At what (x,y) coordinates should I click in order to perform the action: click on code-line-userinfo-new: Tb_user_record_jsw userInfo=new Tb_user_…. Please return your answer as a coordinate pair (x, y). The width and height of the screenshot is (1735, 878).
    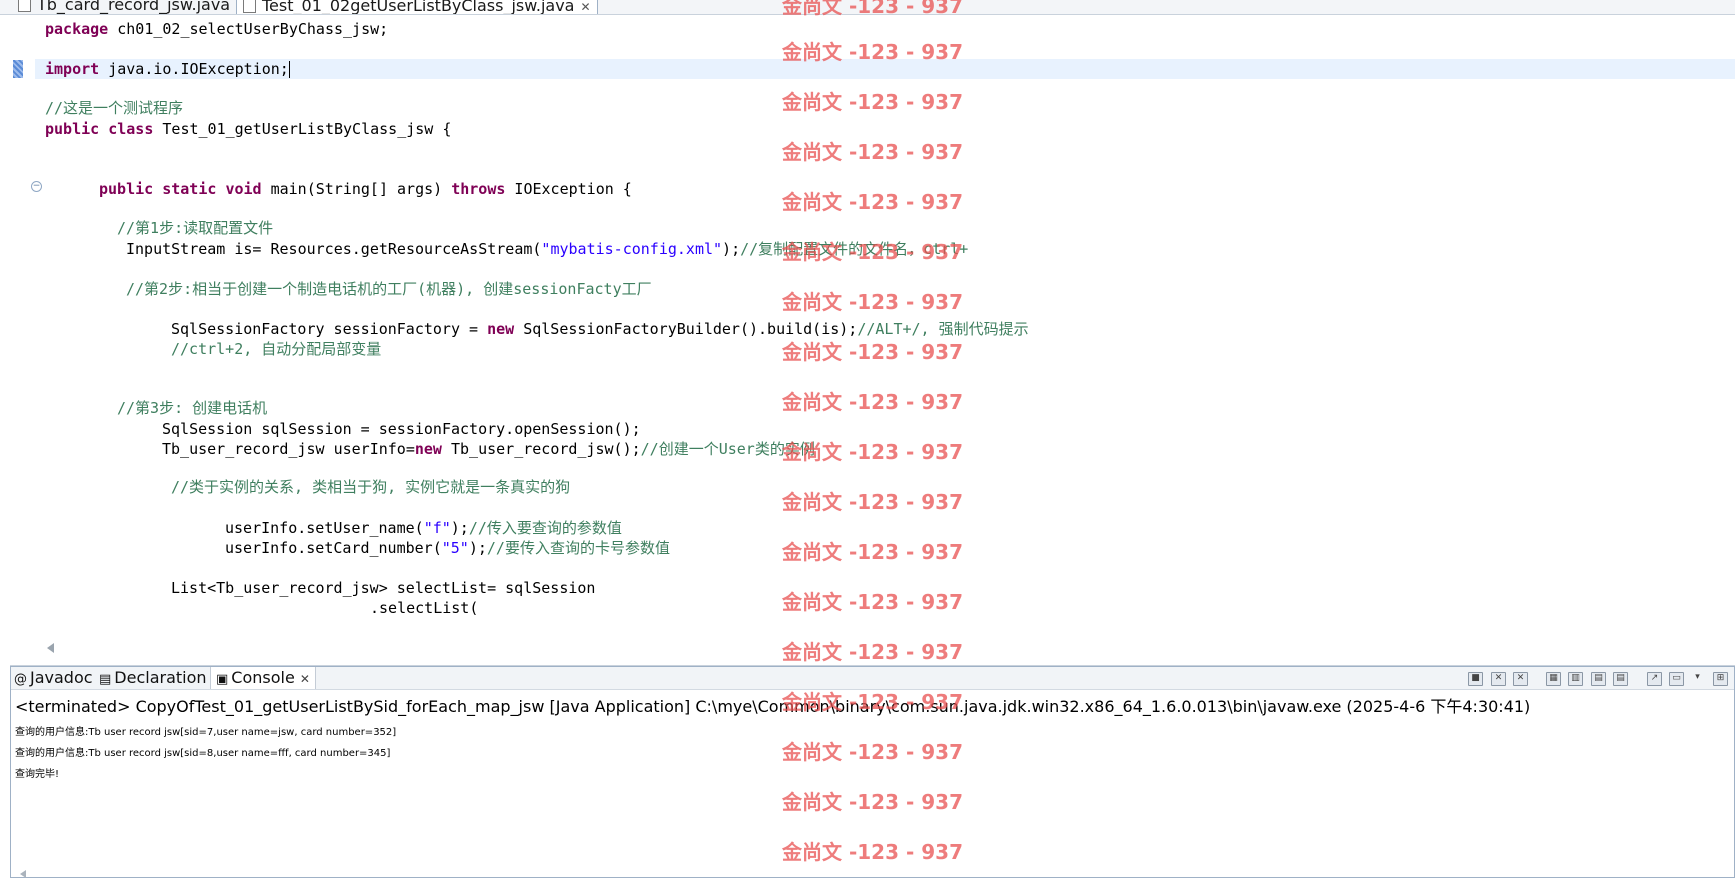
    Looking at the image, I should click on (488, 449).